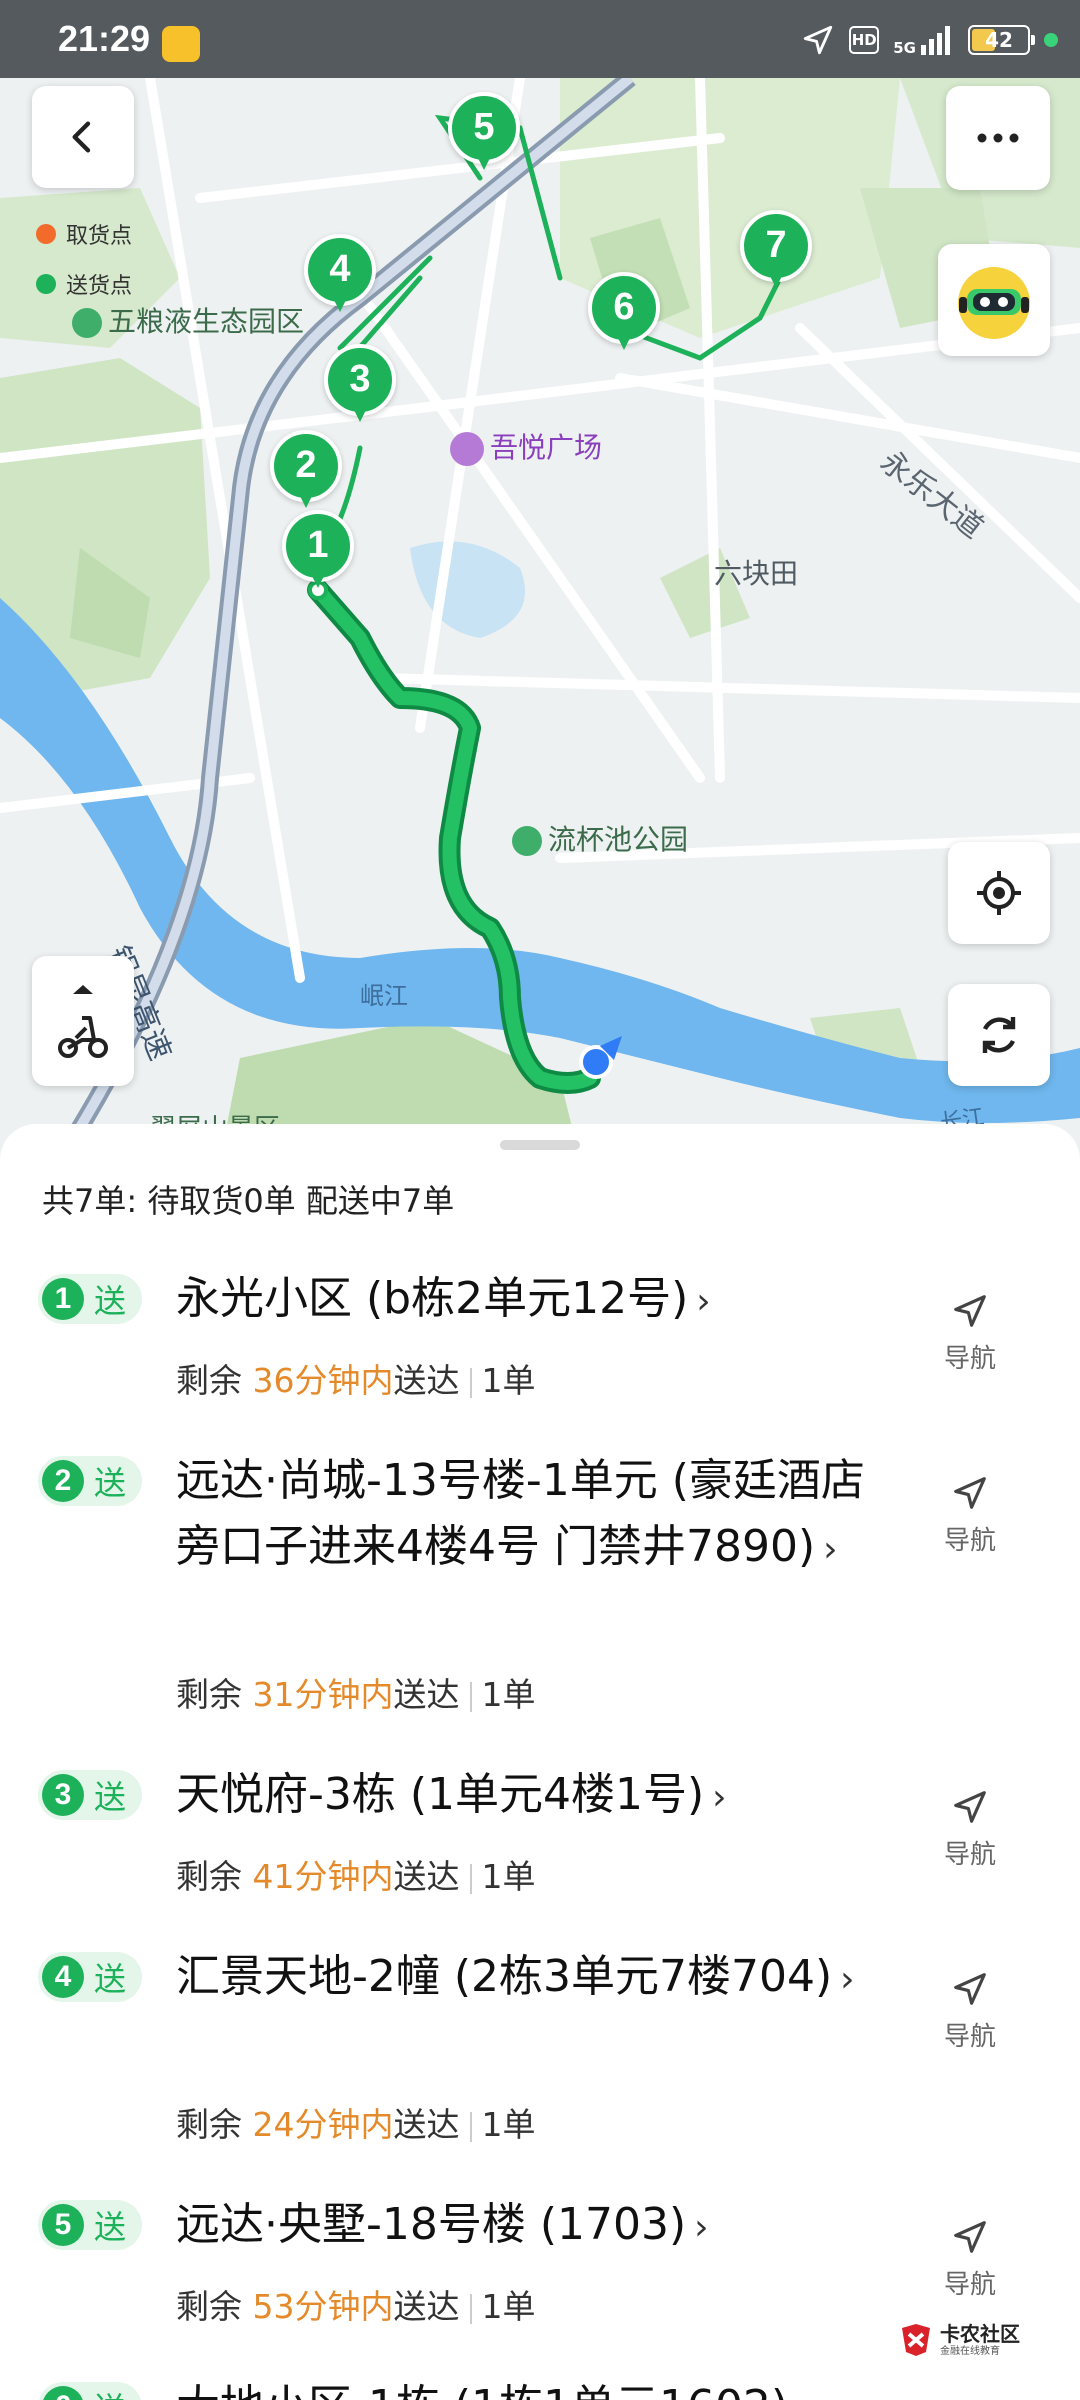 The image size is (1080, 2400). I want to click on order-tag: 4送, so click(90, 1977).